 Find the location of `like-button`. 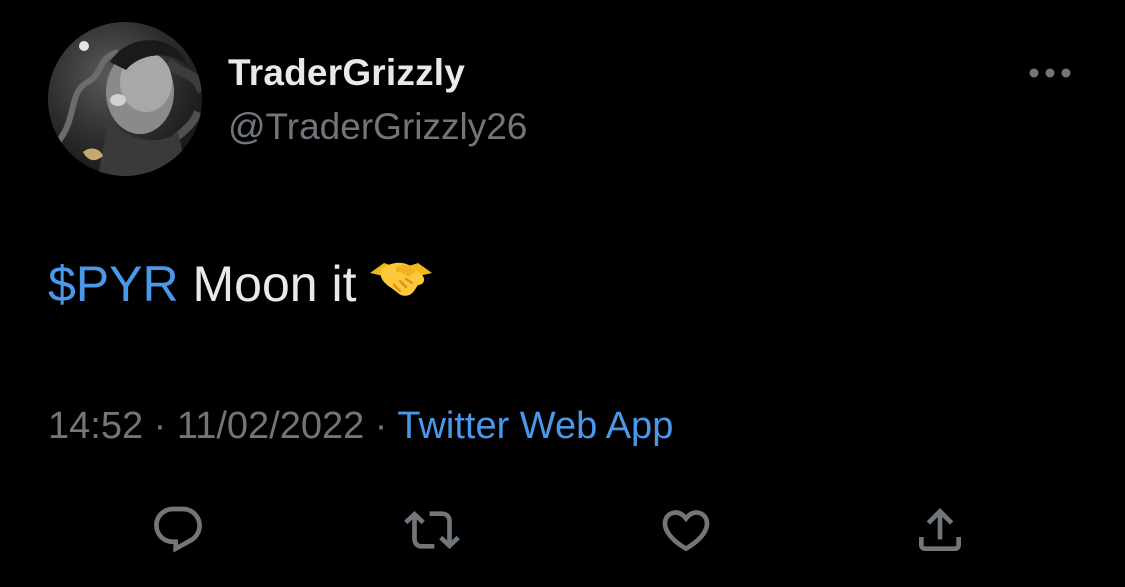

like-button is located at coordinates (686, 530).